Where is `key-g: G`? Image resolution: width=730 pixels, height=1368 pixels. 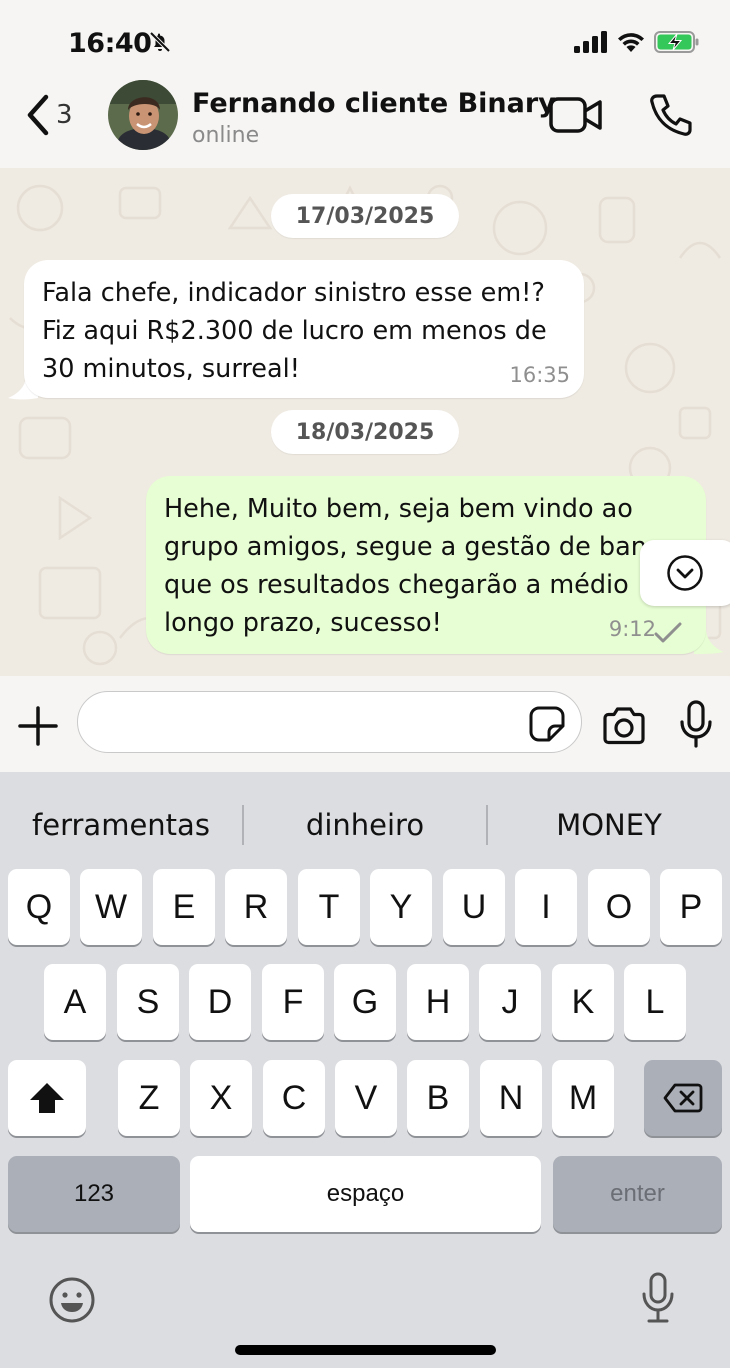
key-g: G is located at coordinates (365, 1002).